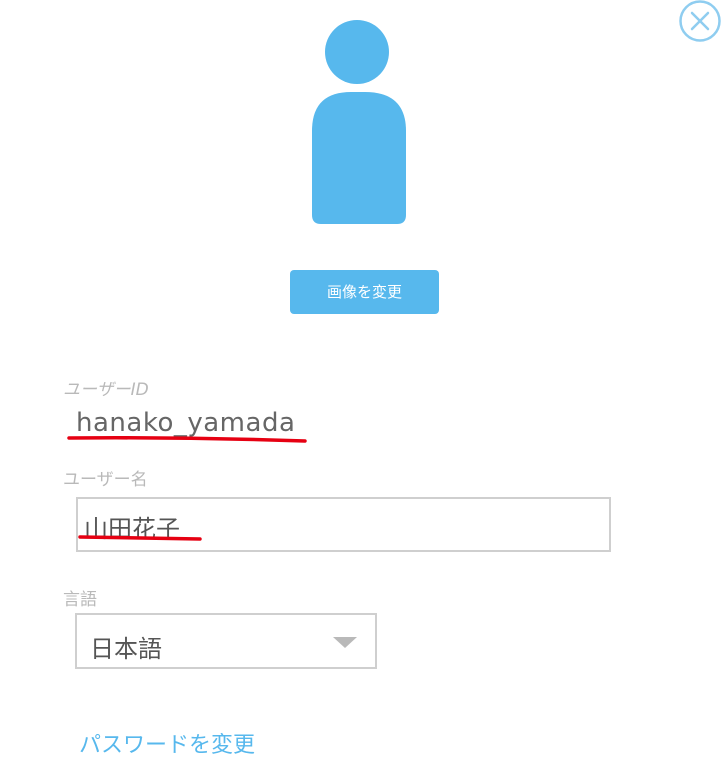 The width and height of the screenshot is (723, 767). Describe the element at coordinates (126, 649) in the screenshot. I see `language-selected-value: 日本語` at that location.